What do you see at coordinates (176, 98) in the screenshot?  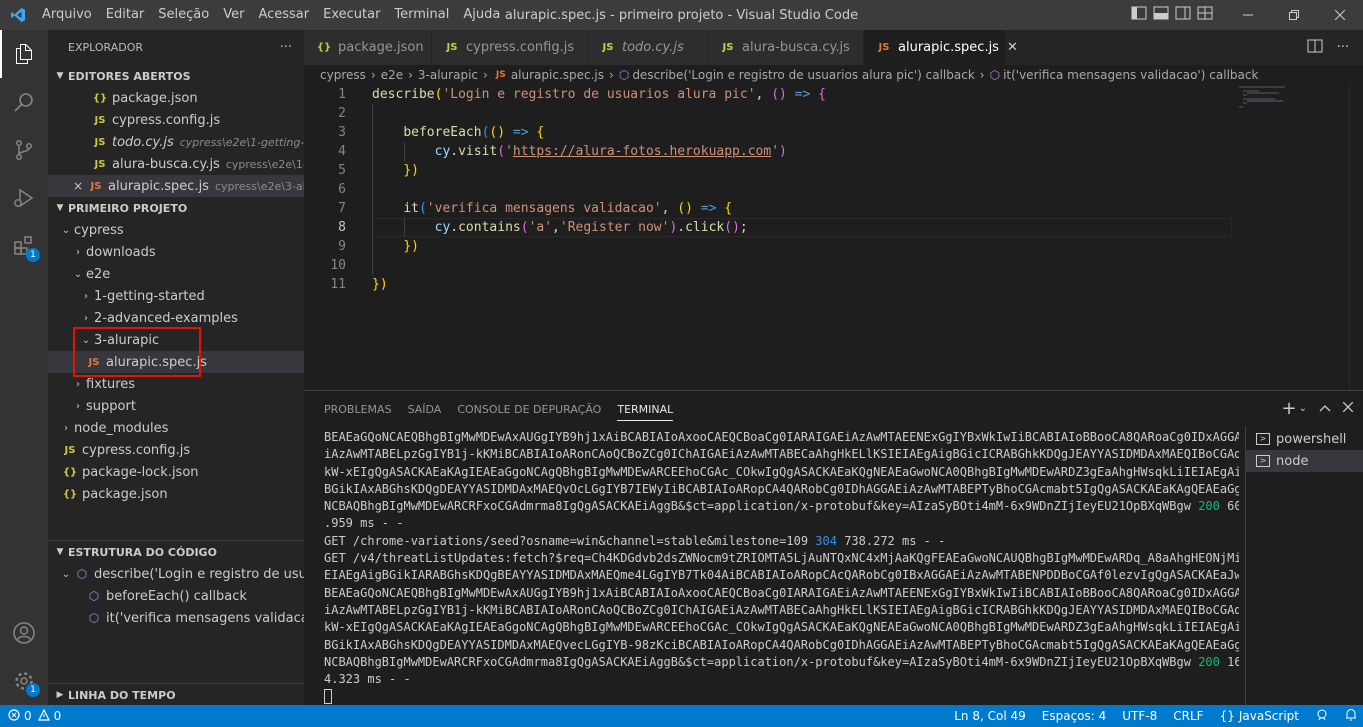 I see `open-editor-item: {} package.json` at bounding box center [176, 98].